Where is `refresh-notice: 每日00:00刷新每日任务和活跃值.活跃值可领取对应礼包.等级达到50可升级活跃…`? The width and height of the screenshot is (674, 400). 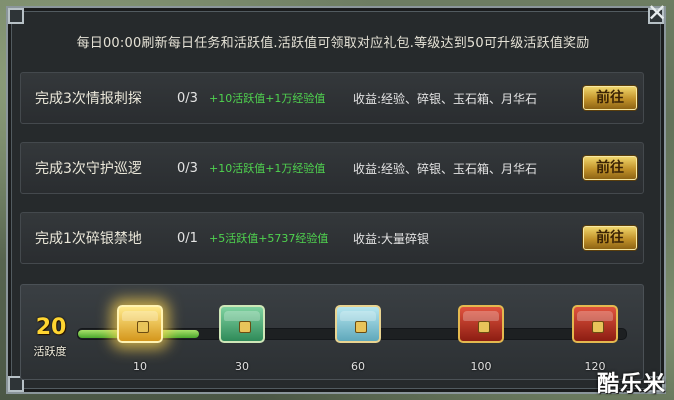
refresh-notice: 每日00:00刷新每日任务和活跃值.活跃值可领取对应礼包.等级达到50可升级活跃… is located at coordinates (333, 43).